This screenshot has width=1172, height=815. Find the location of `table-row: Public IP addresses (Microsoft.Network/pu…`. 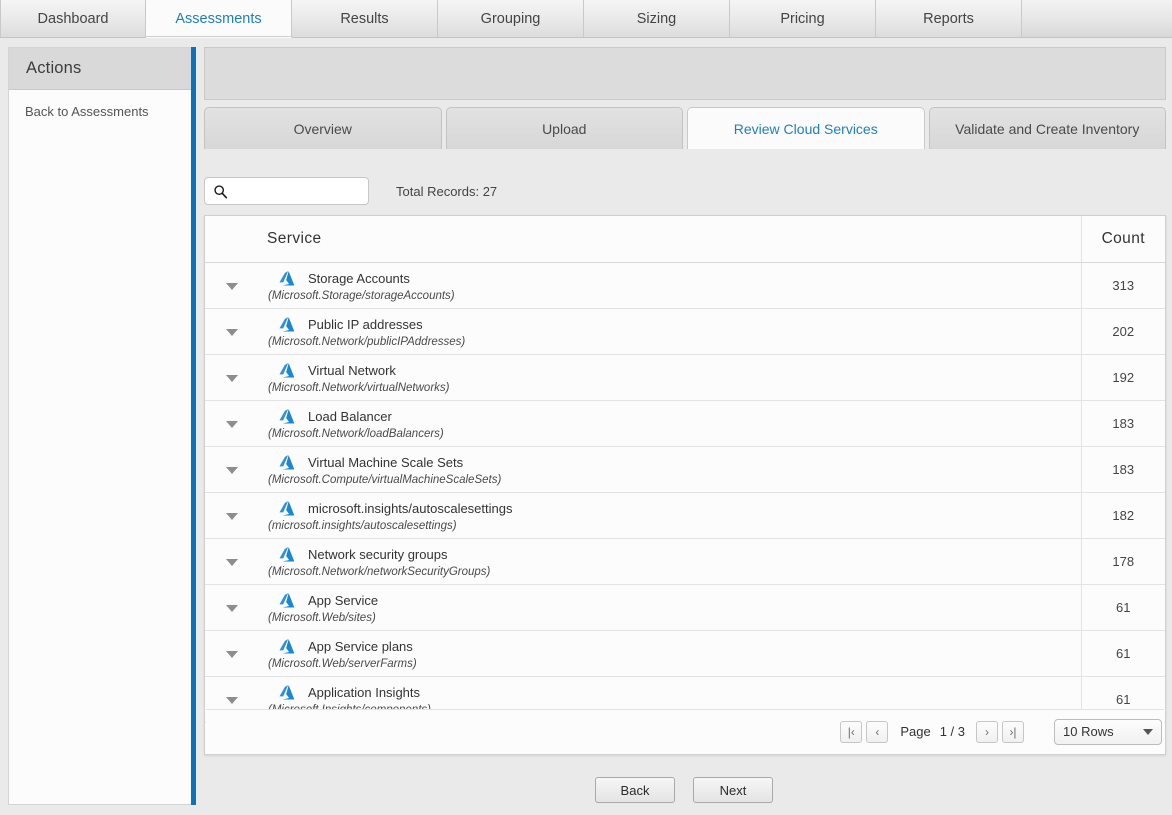

table-row: Public IP addresses (Microsoft.Network/pu… is located at coordinates (685, 331).